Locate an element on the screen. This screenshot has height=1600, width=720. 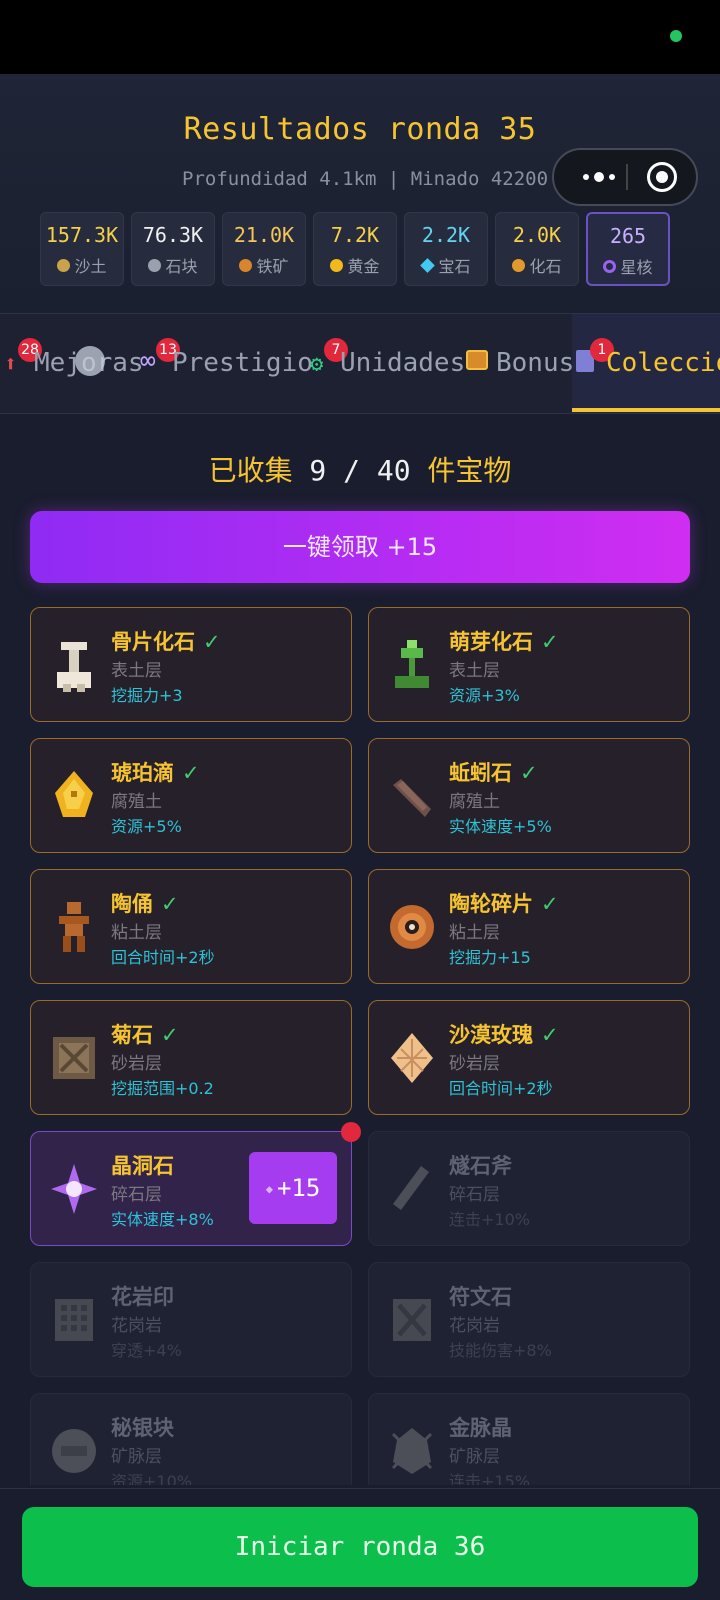
resource-label-row: 宝石 is located at coordinates (446, 265).